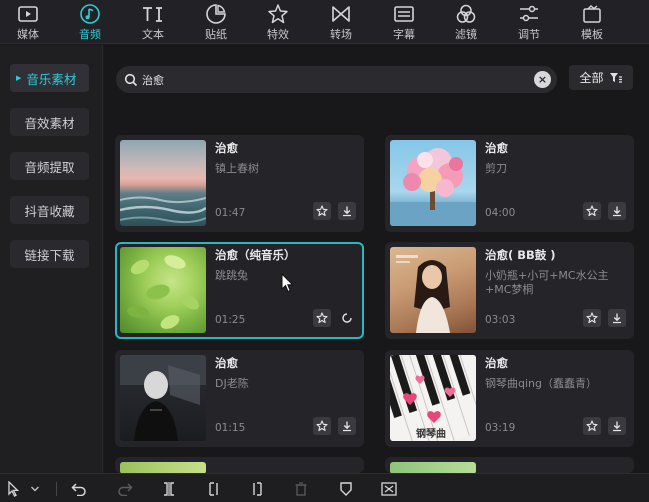 This screenshot has height=502, width=649. Describe the element at coordinates (500, 213) in the screenshot. I see `track-duration: 04:00` at that location.